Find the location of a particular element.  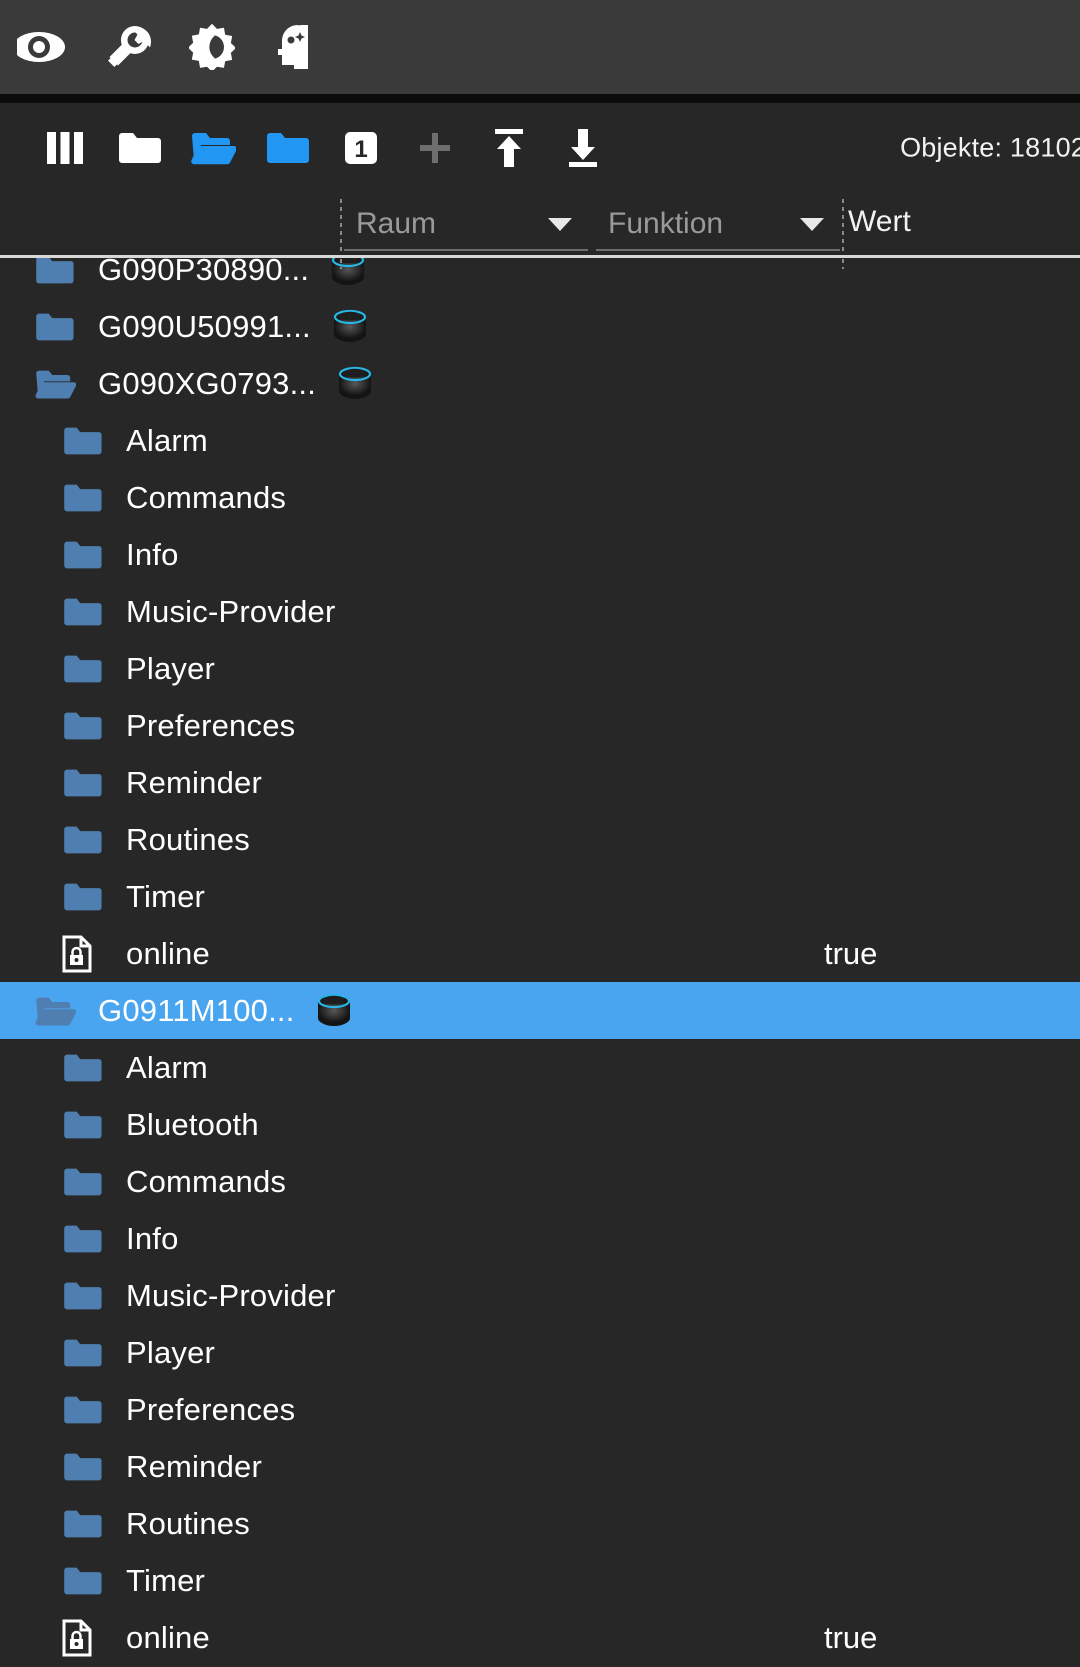

tree-column-marker-value is located at coordinates (843, 262).